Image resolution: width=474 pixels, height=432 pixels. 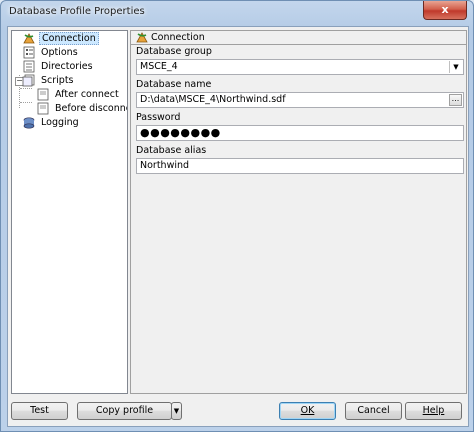 What do you see at coordinates (213, 99) in the screenshot?
I see `database-name-value: D:\data\MSCE_4\Northwind.sdf` at bounding box center [213, 99].